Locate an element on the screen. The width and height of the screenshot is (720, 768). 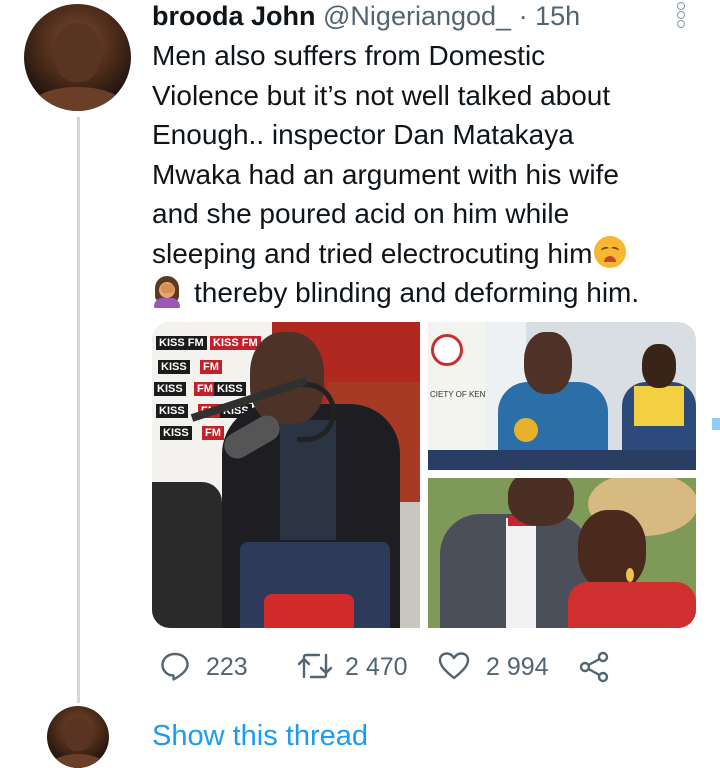
tweet-text-line: sleeping and tried electrocuting him is located at coordinates (372, 253).